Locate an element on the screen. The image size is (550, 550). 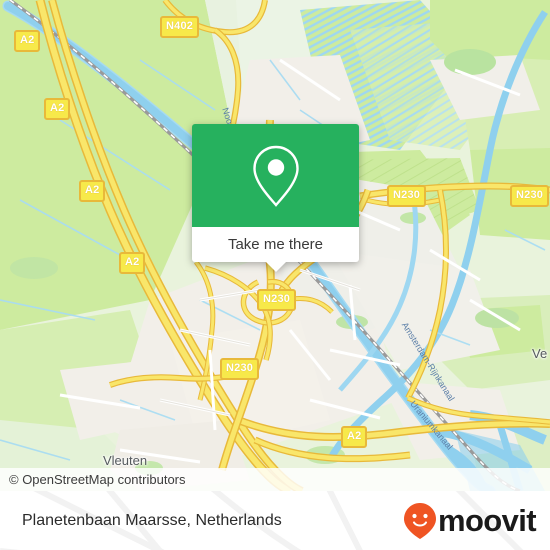
map-attribution: © OpenStreetMap contributors is located at coordinates (275, 479).